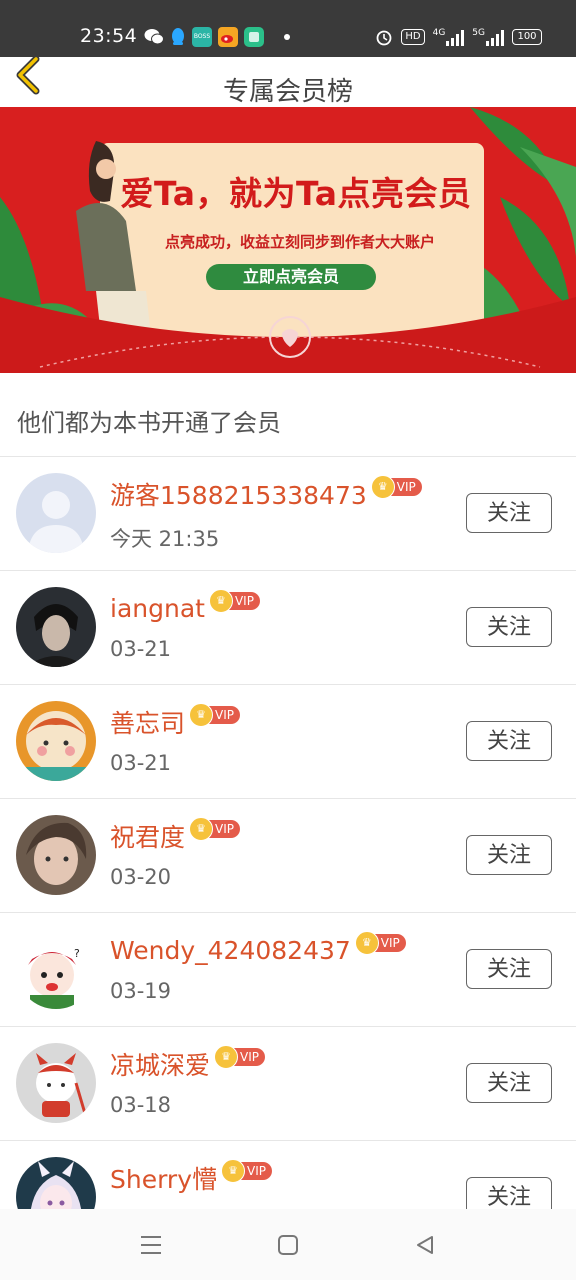  What do you see at coordinates (157, 608) in the screenshot?
I see `member-name: iangnat` at bounding box center [157, 608].